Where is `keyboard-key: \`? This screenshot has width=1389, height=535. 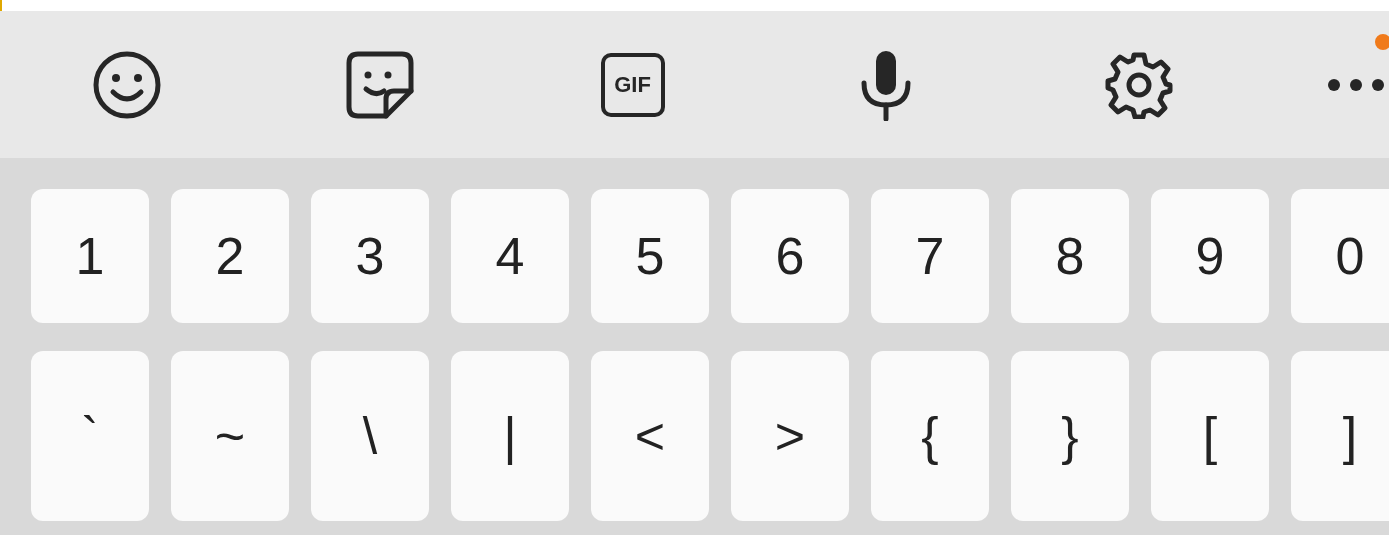 keyboard-key: \ is located at coordinates (370, 436).